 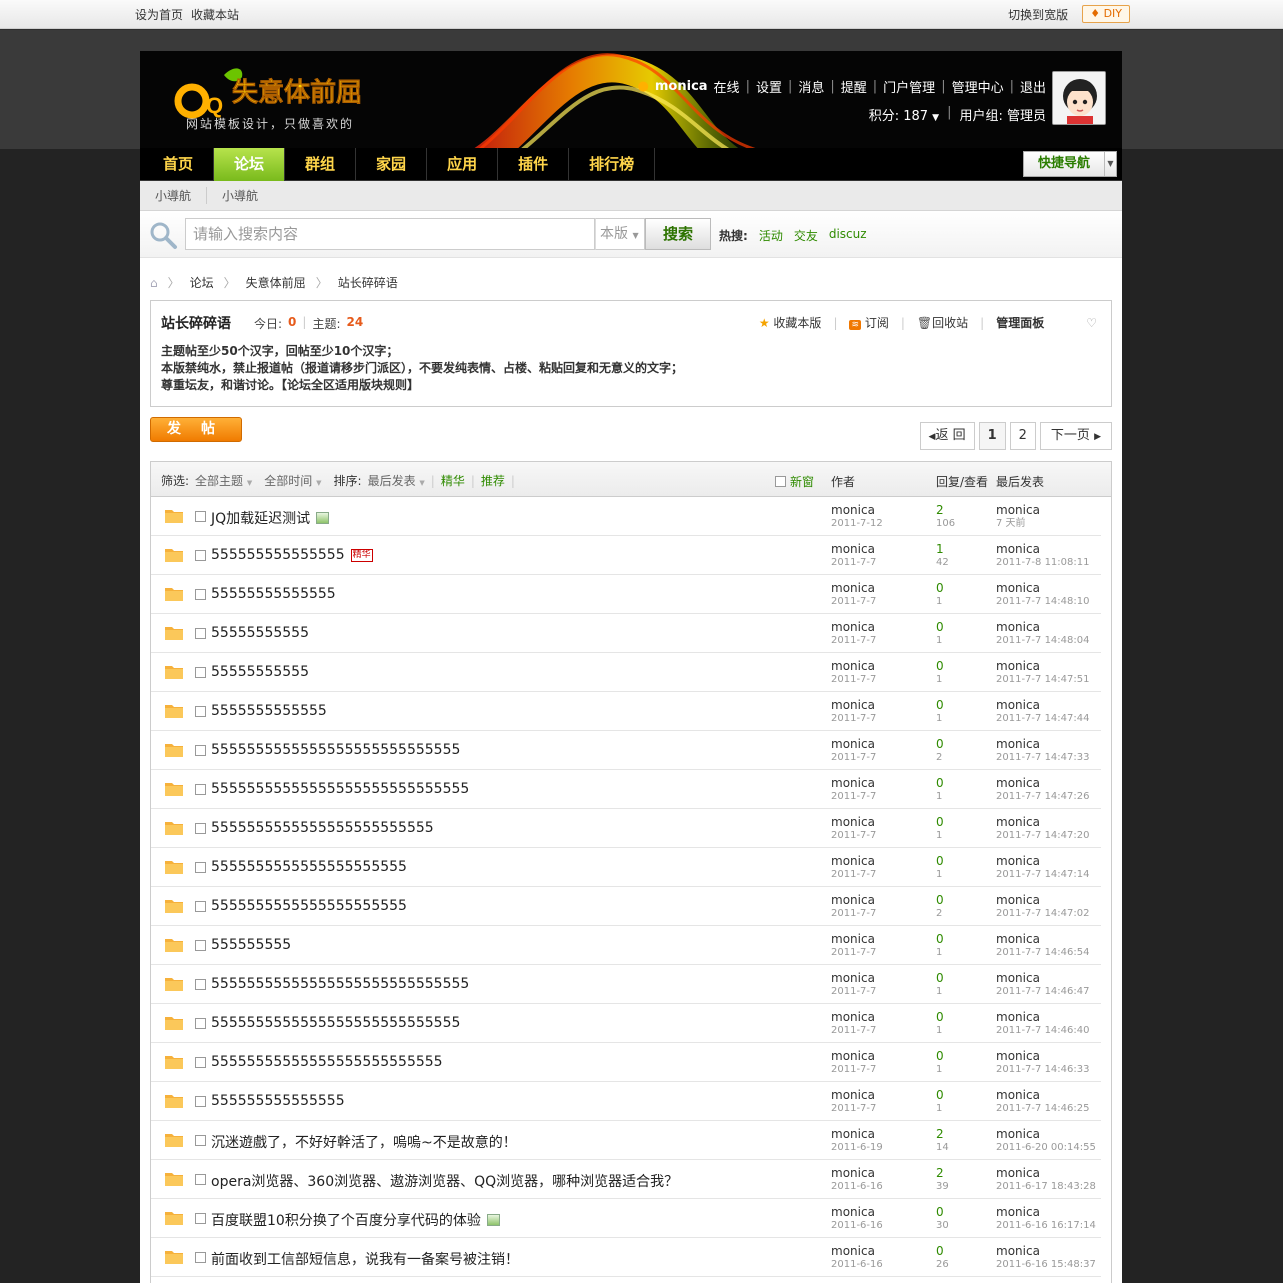 I want to click on sort-select: 最后发表 ▼, so click(x=396, y=480).